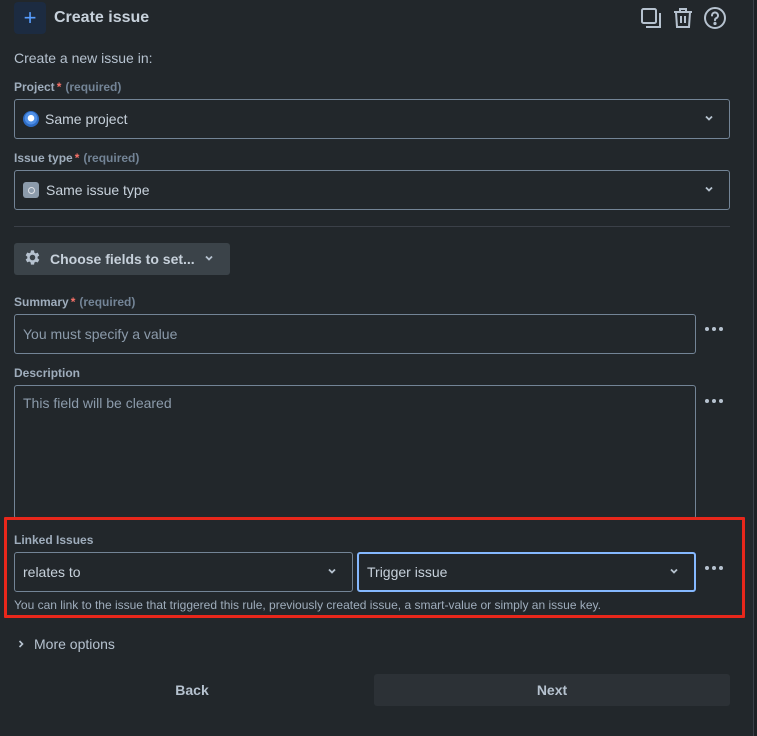  Describe the element at coordinates (83, 58) in the screenshot. I see `intro-text: Create a new issue in:` at that location.